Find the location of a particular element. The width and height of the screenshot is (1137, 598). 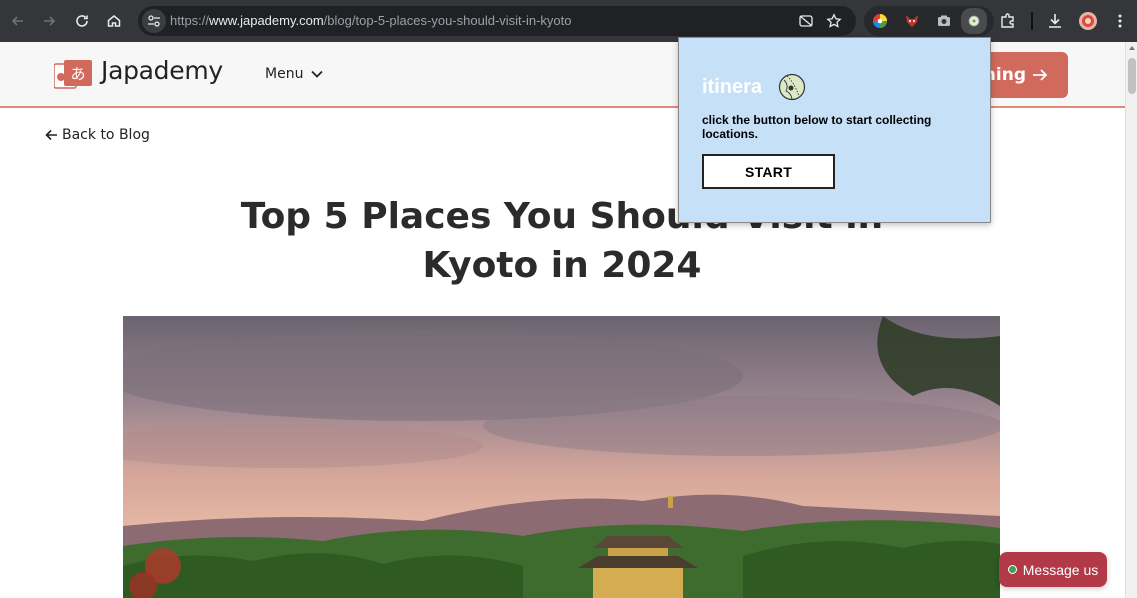

itinera-extension-button is located at coordinates (974, 21).